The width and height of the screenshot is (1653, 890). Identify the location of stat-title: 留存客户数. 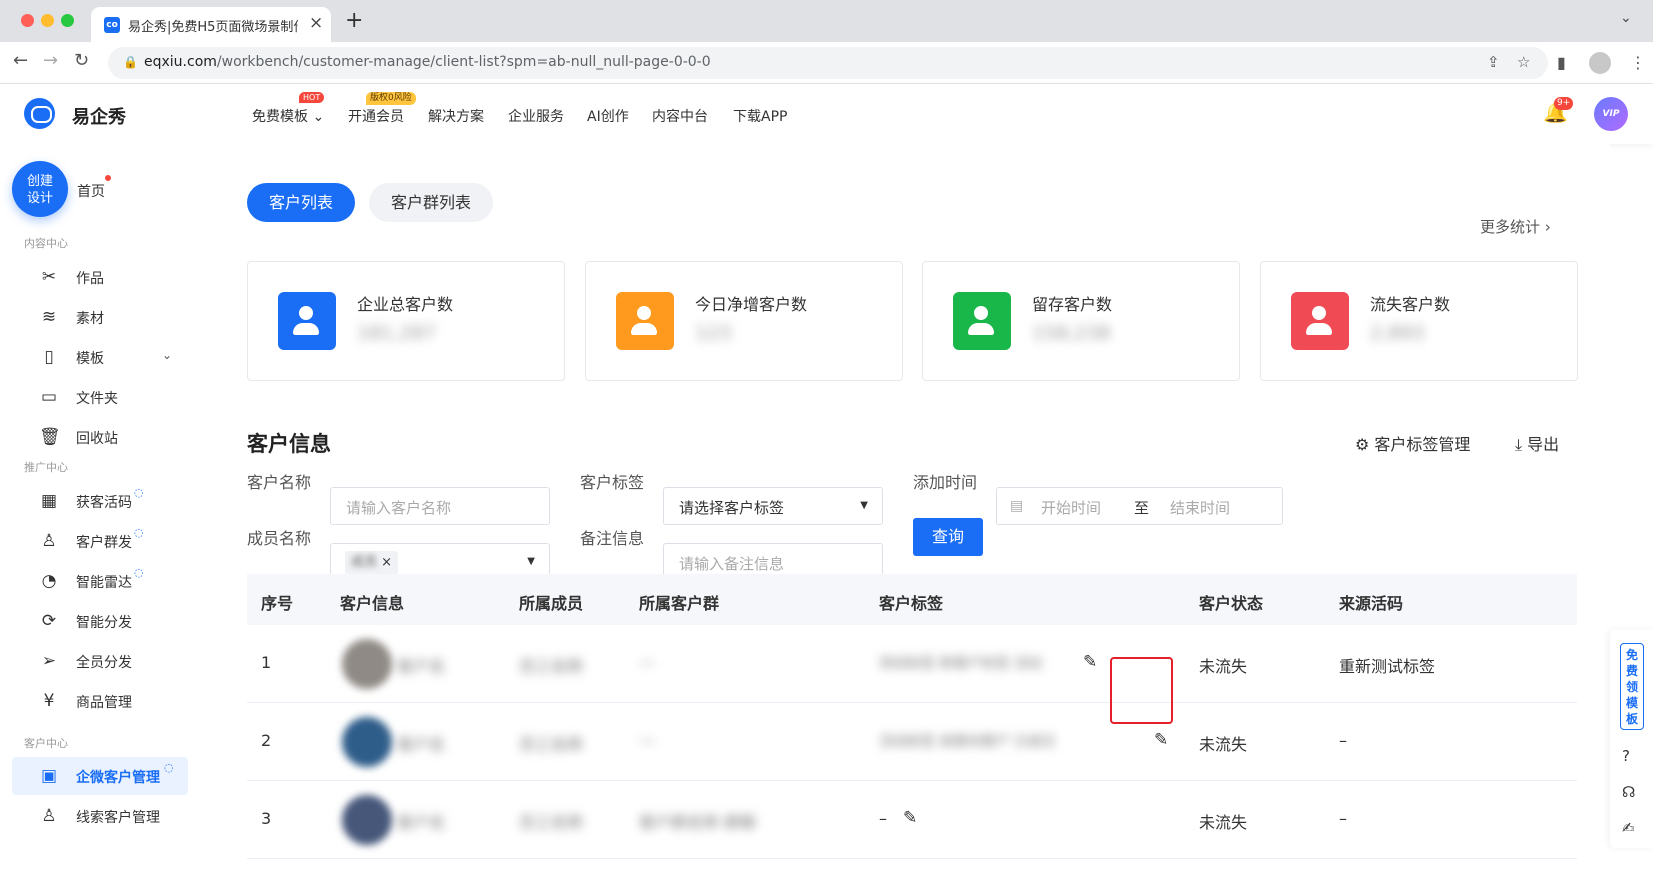
(1072, 304).